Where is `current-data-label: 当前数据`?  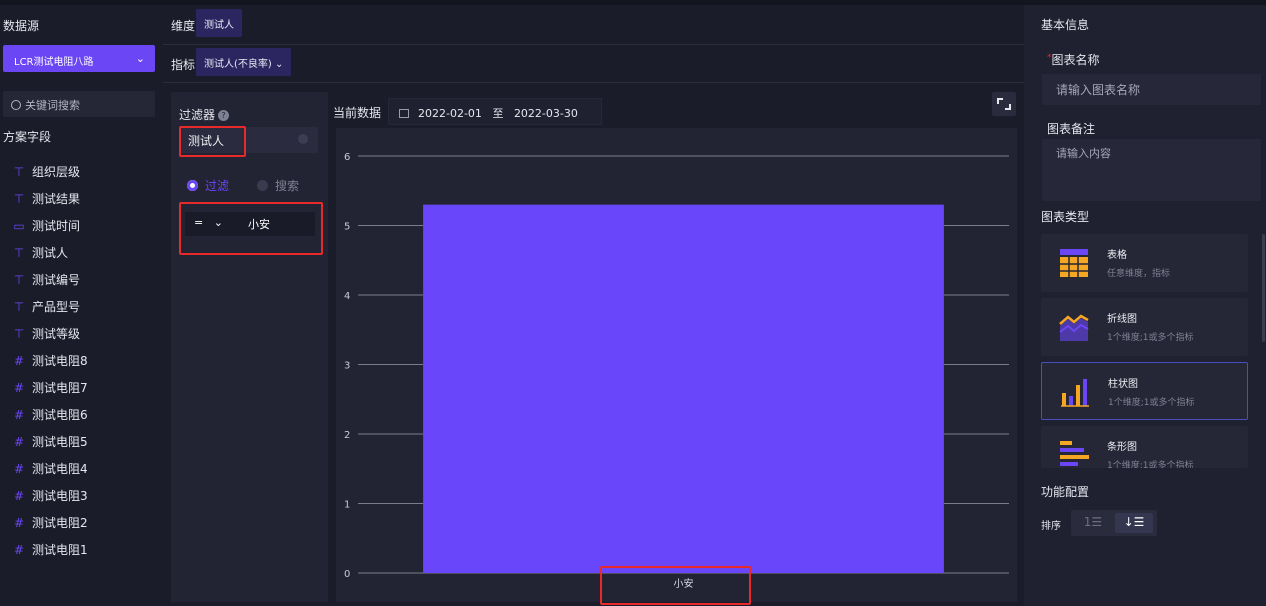
current-data-label: 当前数据 is located at coordinates (357, 113).